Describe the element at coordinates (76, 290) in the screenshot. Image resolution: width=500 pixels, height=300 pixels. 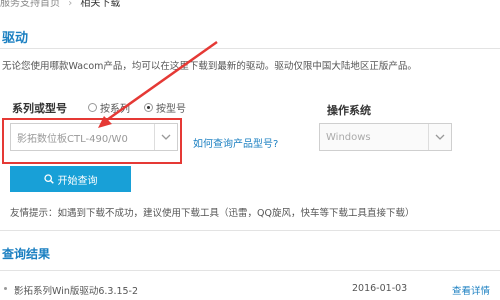
I see `result-name-link: 影拓系列Win版驱动6.3.15-2` at that location.